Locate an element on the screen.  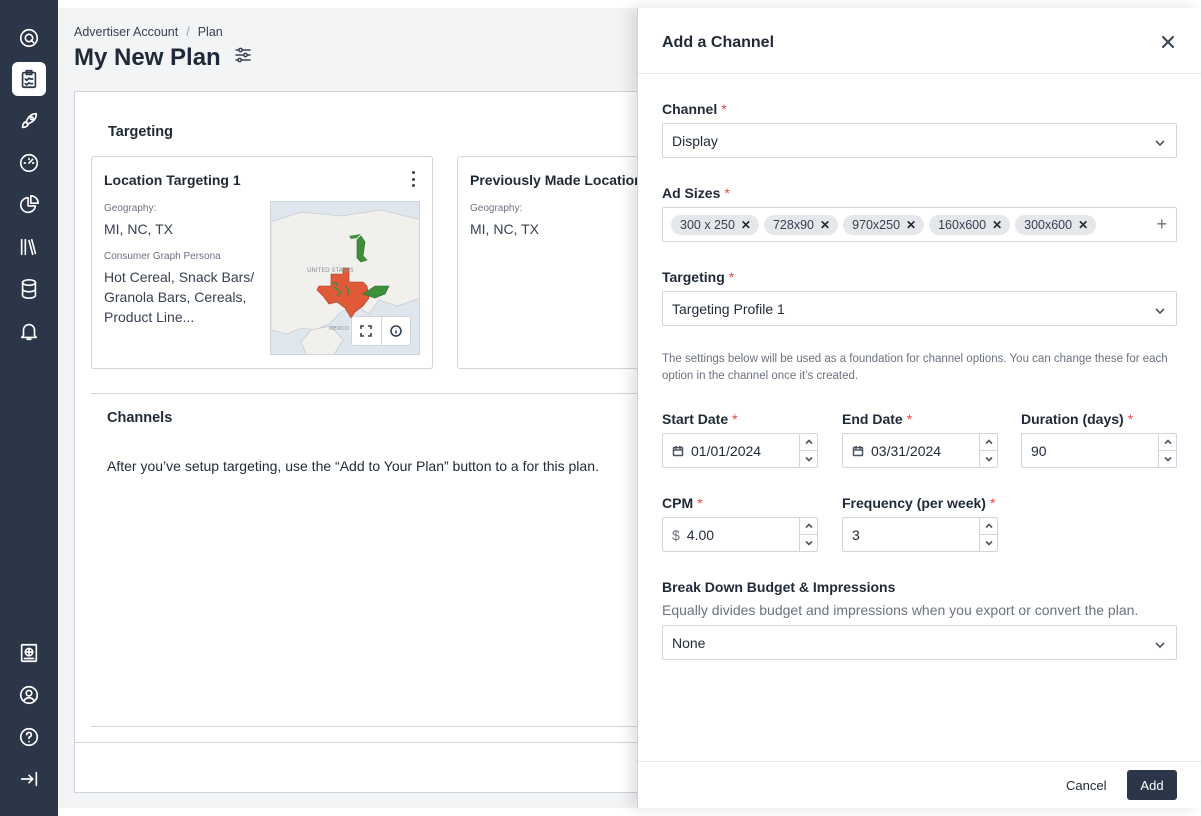
brand-logo-icon is located at coordinates (29, 38).